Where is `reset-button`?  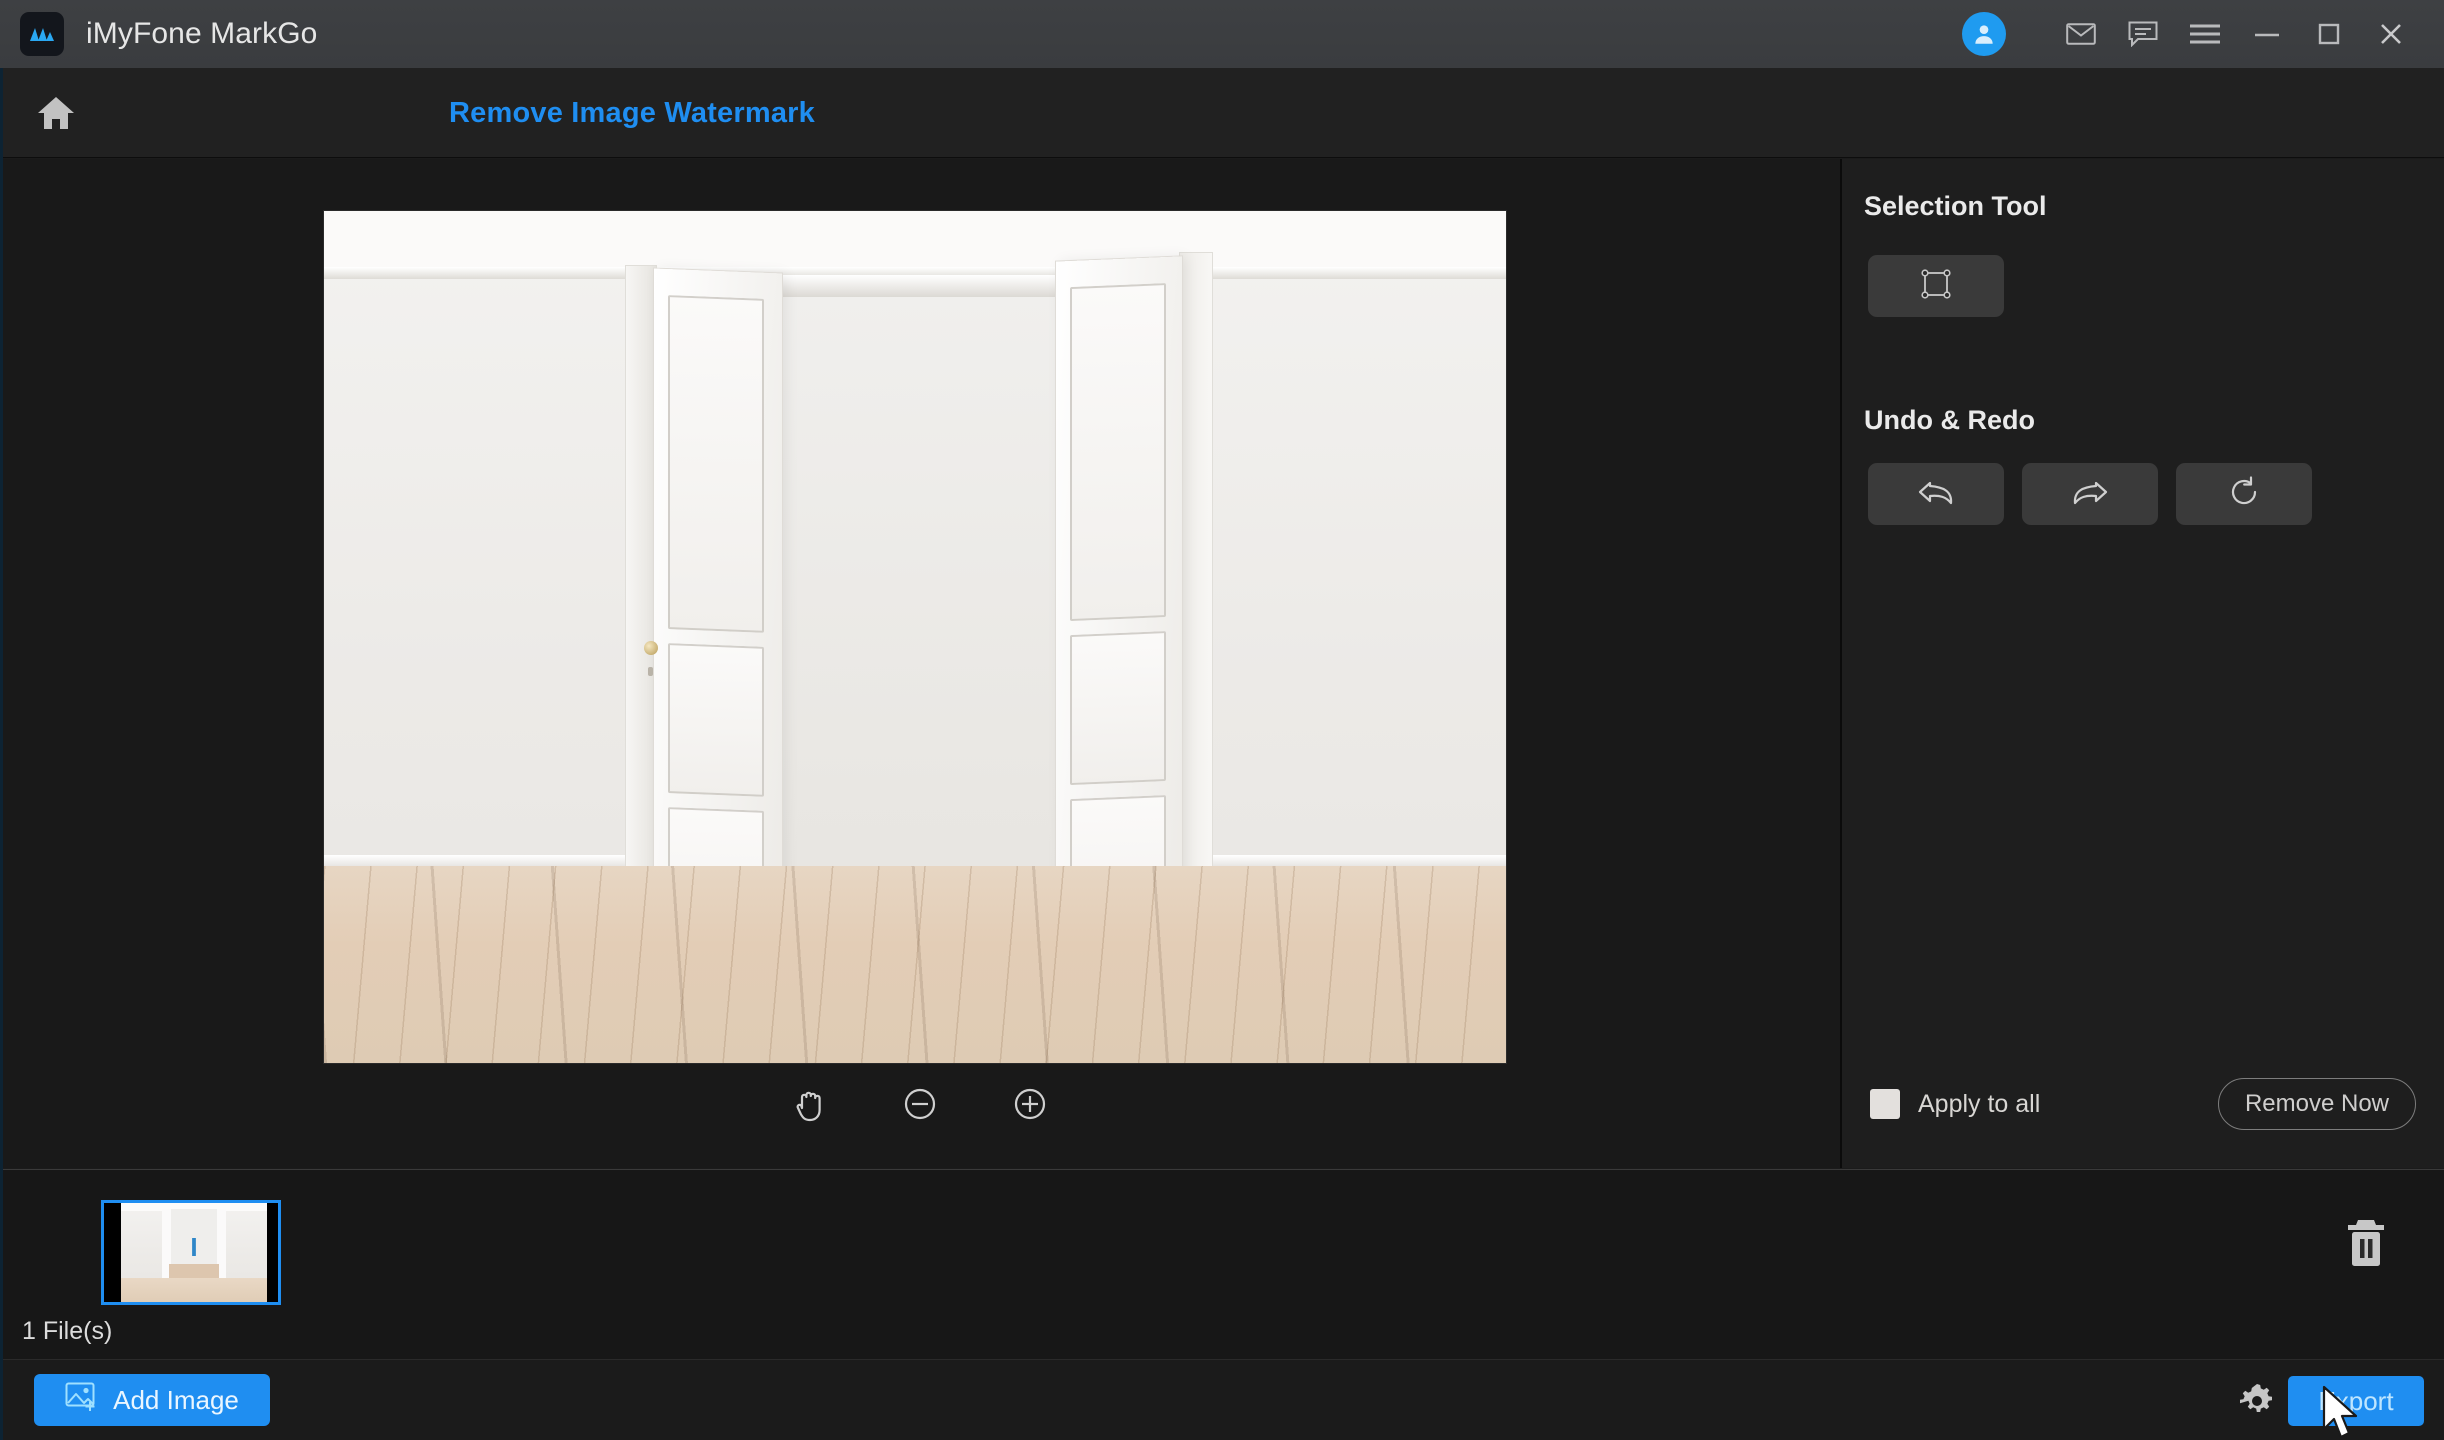 reset-button is located at coordinates (2244, 494).